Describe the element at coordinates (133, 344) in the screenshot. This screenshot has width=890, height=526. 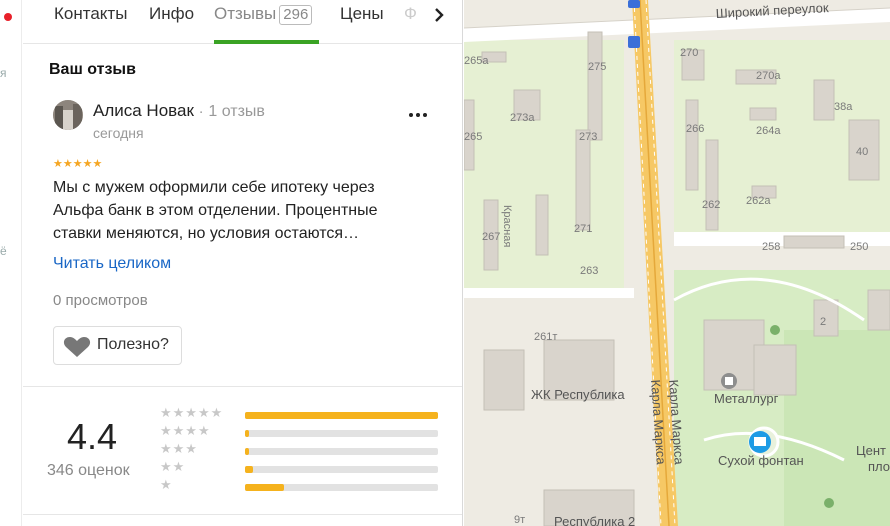
I see `useful-label: Полезно?` at that location.